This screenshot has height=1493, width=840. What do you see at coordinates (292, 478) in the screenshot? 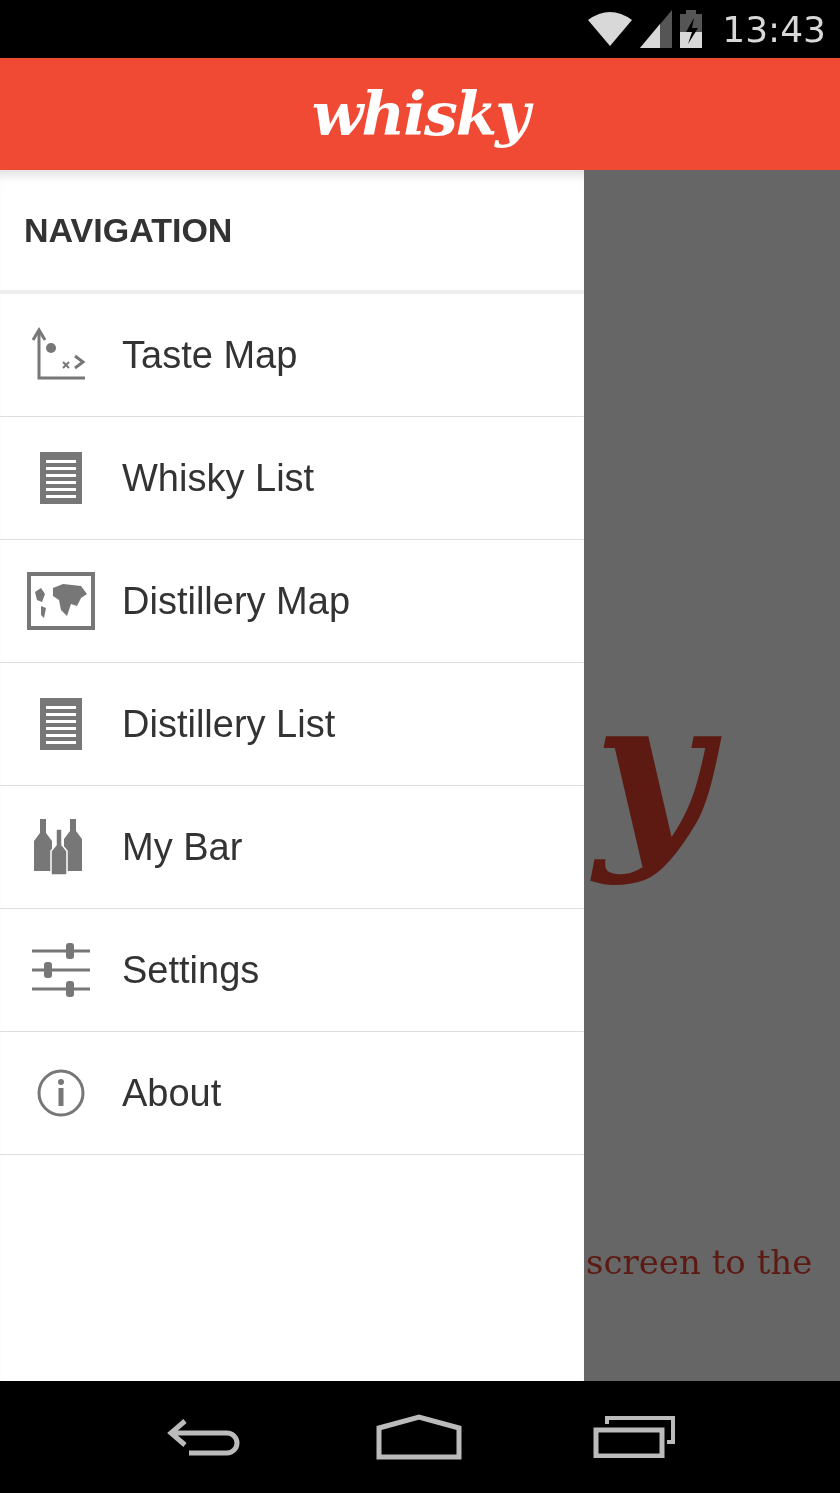
I see `drawer-item: Whisky List` at bounding box center [292, 478].